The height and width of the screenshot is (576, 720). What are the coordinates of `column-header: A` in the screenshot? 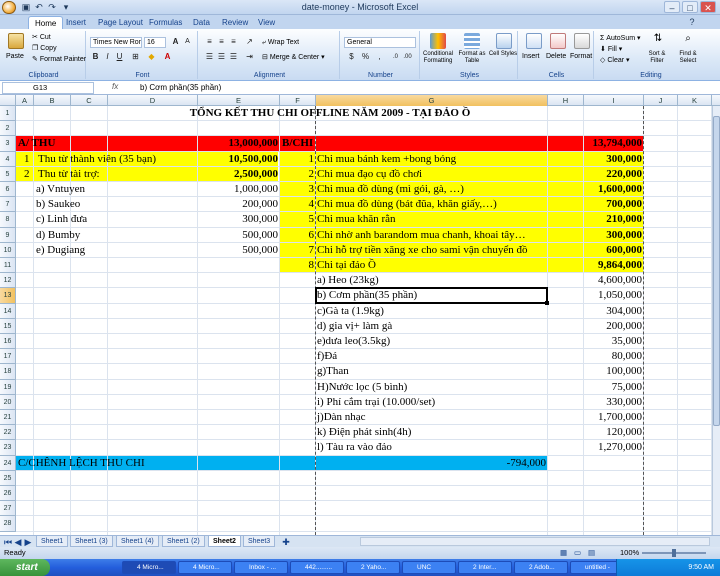 It's located at (25, 100).